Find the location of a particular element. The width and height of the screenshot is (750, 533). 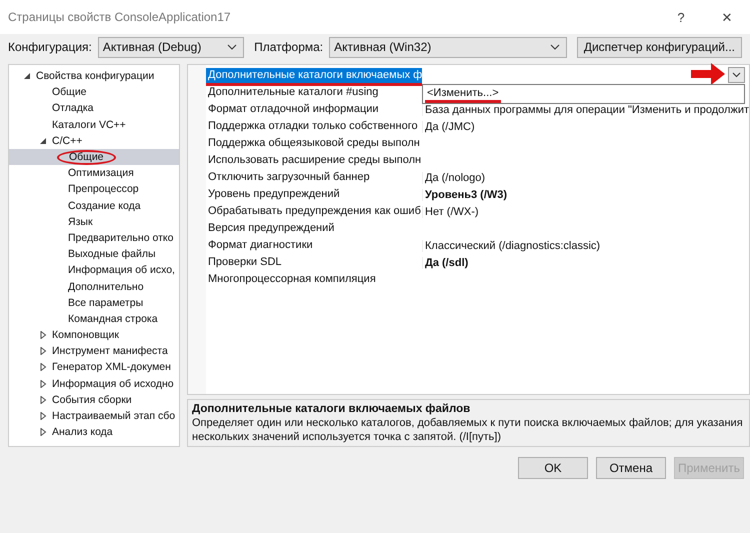

tree-item-label: Инструмент манифеста is located at coordinates (110, 351).